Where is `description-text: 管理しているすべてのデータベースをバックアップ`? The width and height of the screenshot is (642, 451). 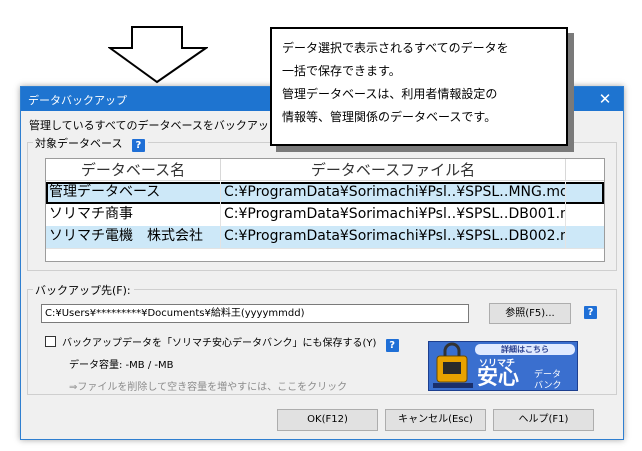
description-text: 管理しているすべてのデータベースをバックアップ is located at coordinates (154, 125).